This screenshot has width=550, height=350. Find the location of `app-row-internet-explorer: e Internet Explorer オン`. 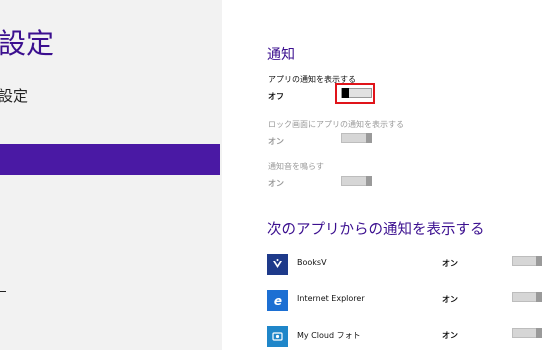

app-row-internet-explorer: e Internet Explorer オン is located at coordinates (408, 302).